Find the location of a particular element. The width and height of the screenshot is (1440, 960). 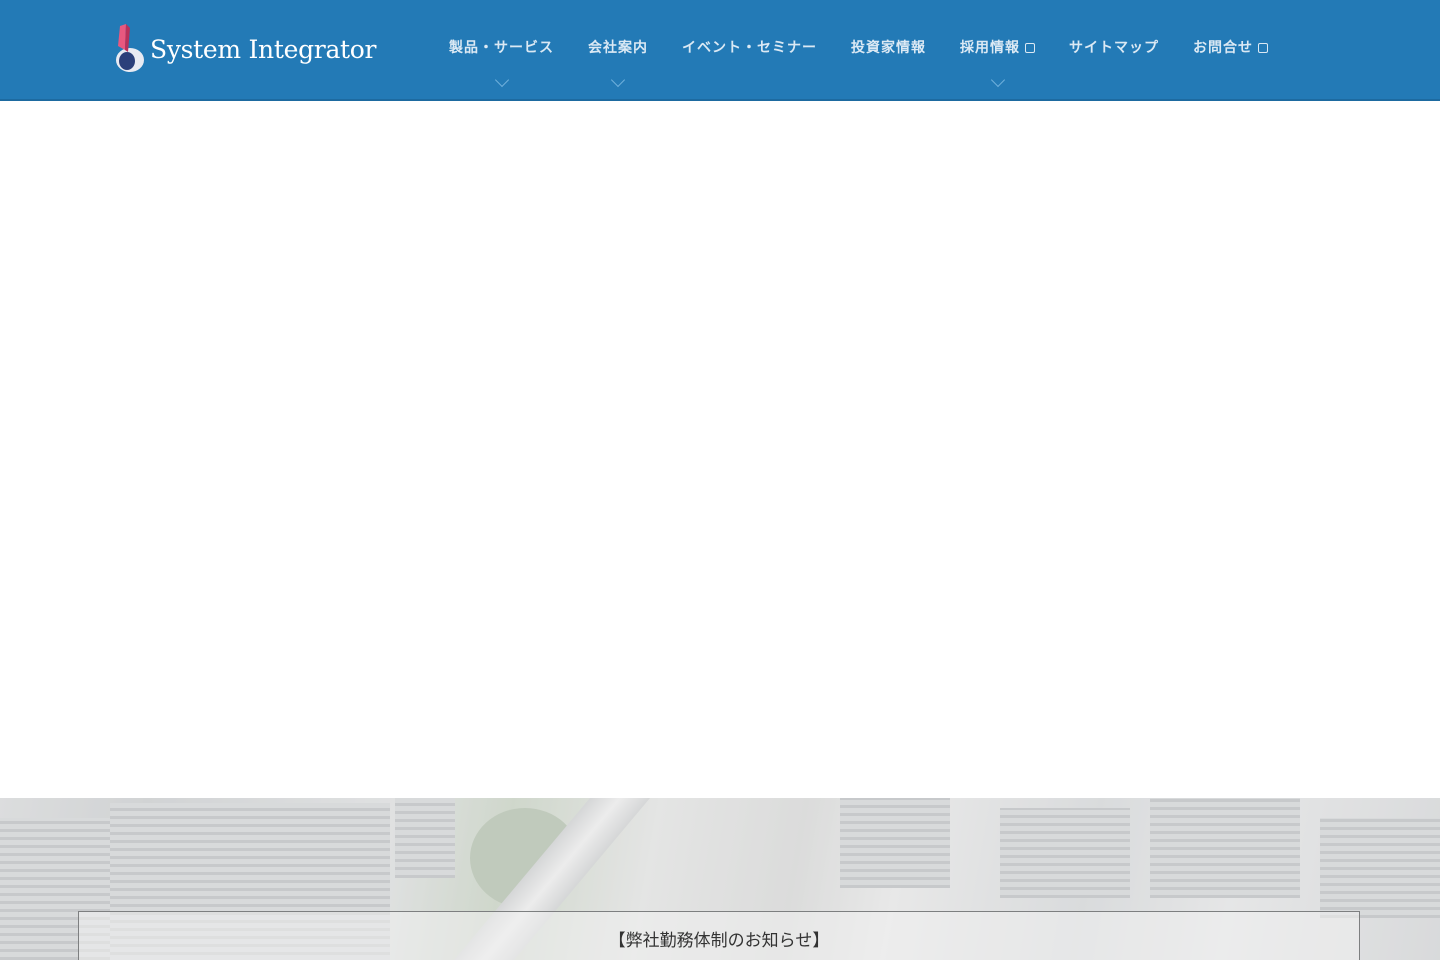

nav-events-seminars: イベント・セミナー is located at coordinates (749, 47).